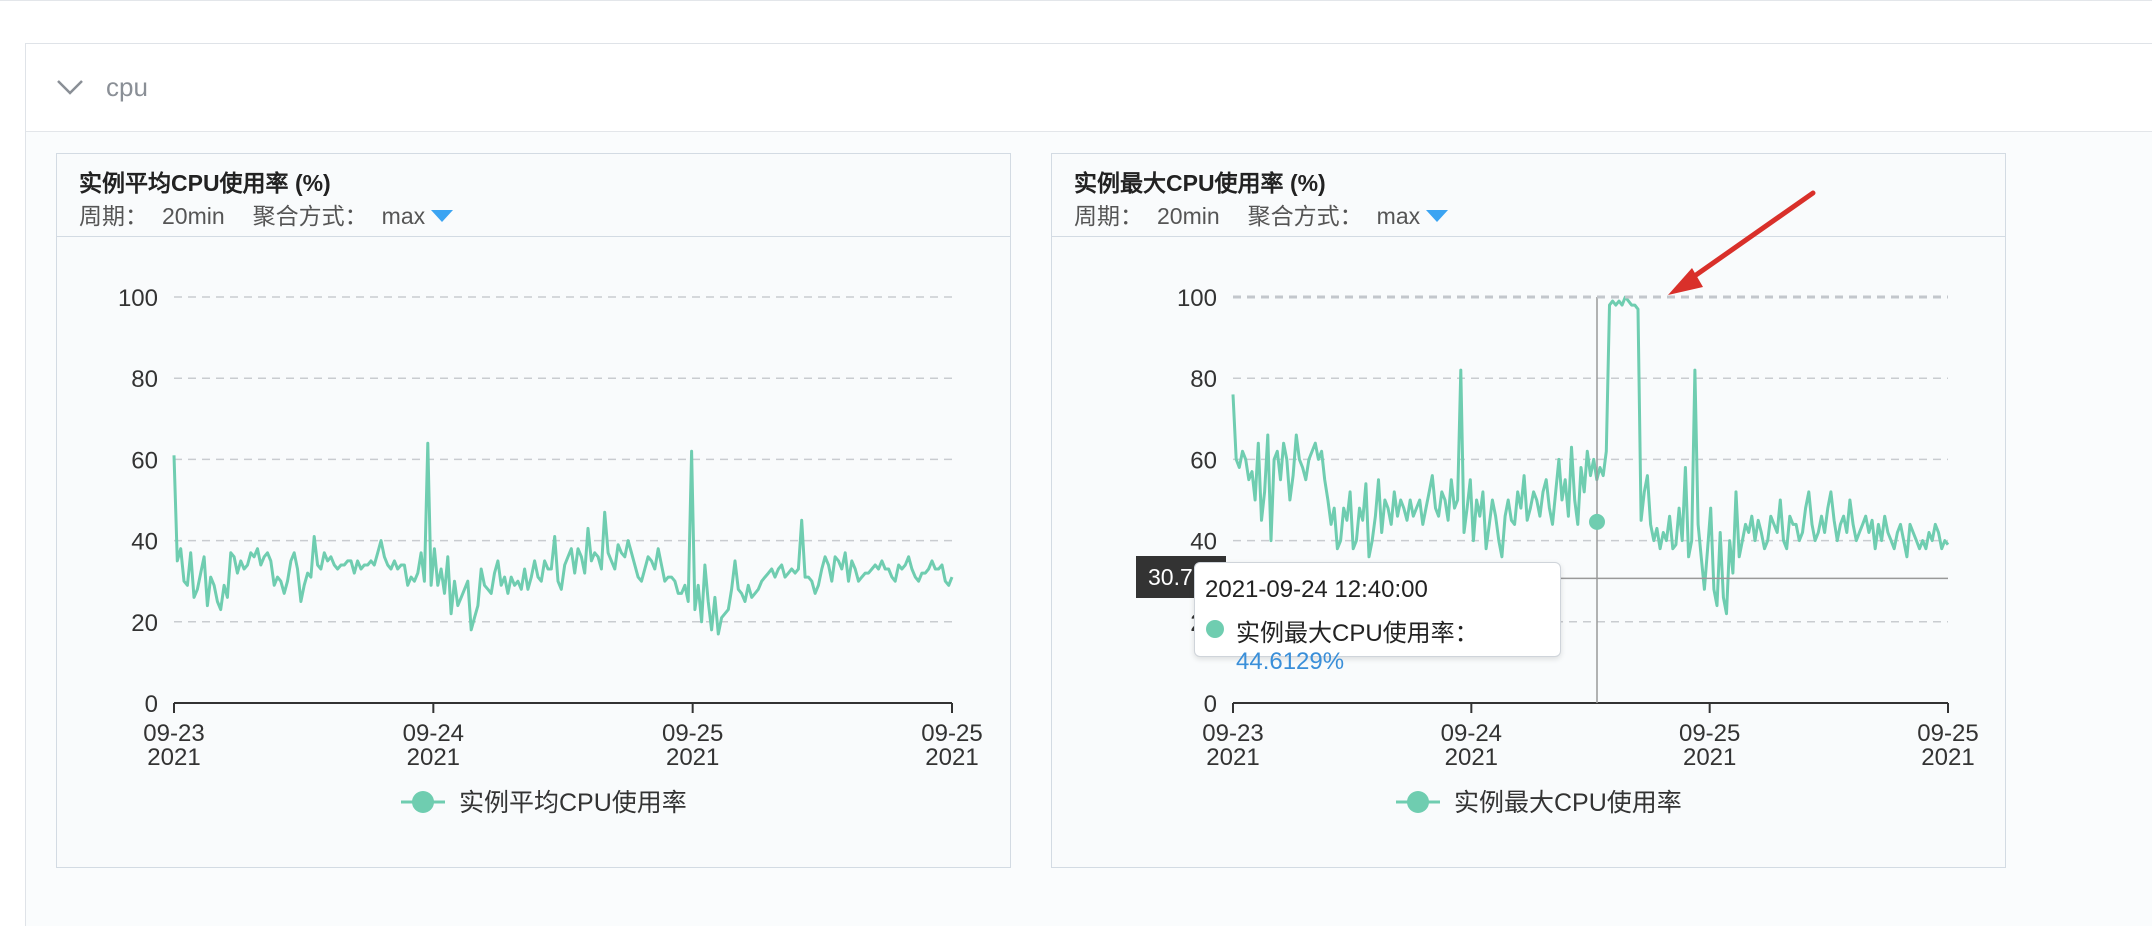 The height and width of the screenshot is (926, 2152). Describe the element at coordinates (1290, 661) in the screenshot. I see `tooltip-value: 44.6129%` at that location.